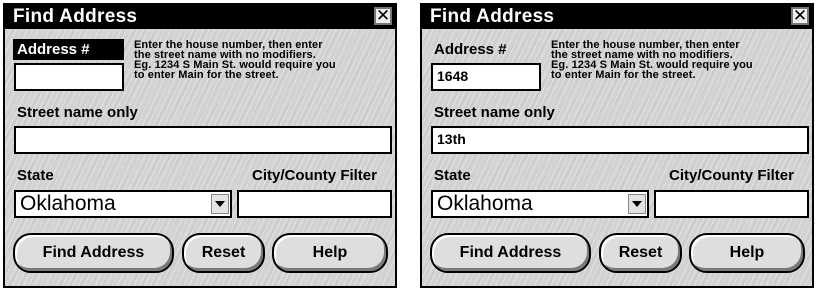 Image resolution: width=818 pixels, height=291 pixels. I want to click on address-number-input: 1648, so click(486, 77).